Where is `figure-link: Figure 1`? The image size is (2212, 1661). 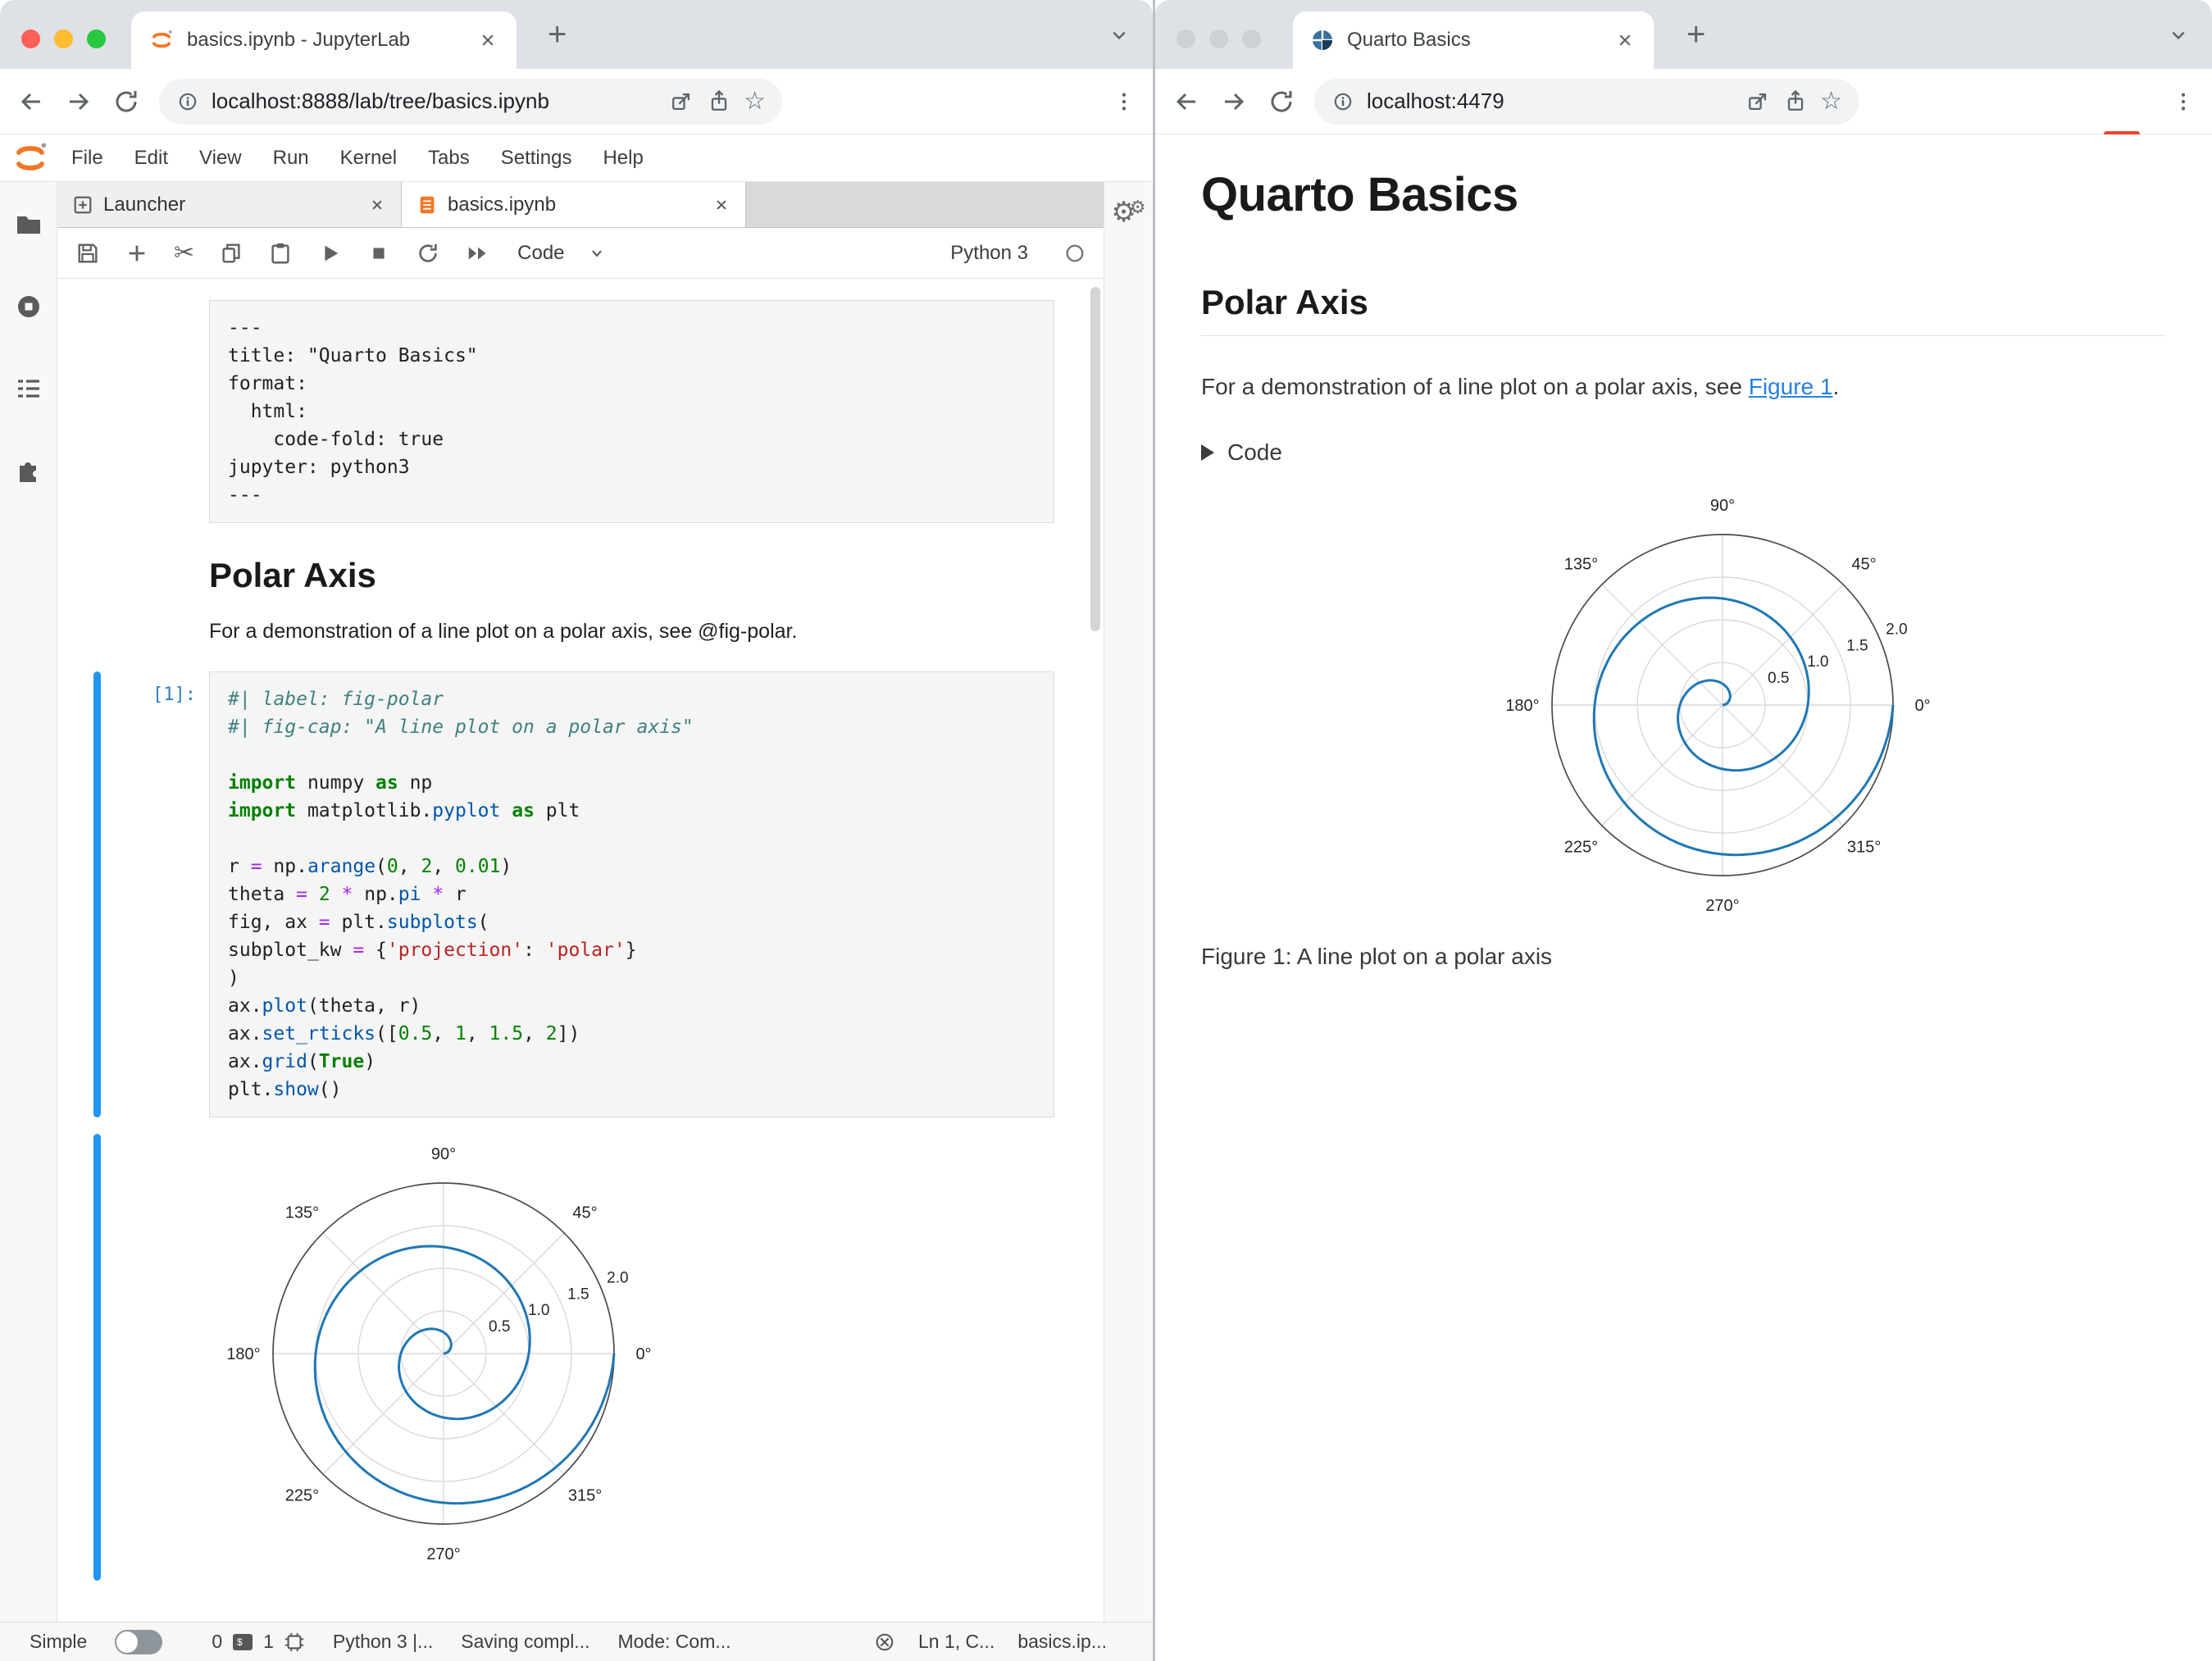 figure-link: Figure 1 is located at coordinates (1791, 386).